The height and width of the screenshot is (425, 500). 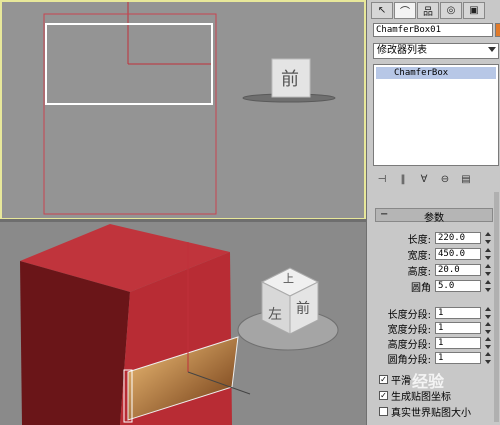 I want to click on smooth-checkbox: ✓ 平滑, so click(x=395, y=379).